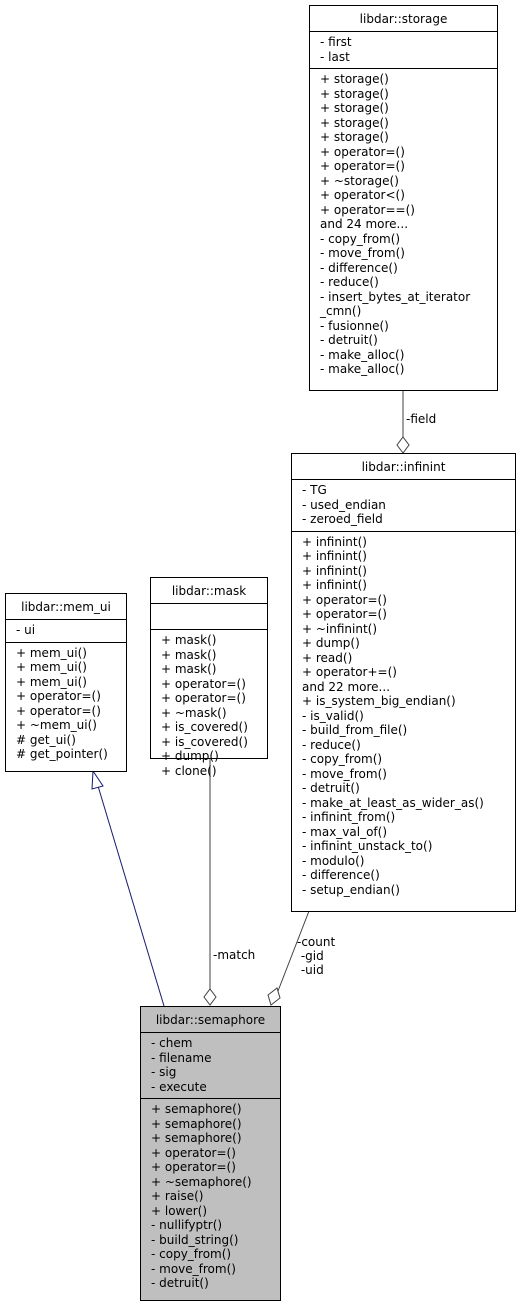 This screenshot has width=520, height=1307. What do you see at coordinates (359, 180) in the screenshot?
I see `member-function: + ~storage()` at bounding box center [359, 180].